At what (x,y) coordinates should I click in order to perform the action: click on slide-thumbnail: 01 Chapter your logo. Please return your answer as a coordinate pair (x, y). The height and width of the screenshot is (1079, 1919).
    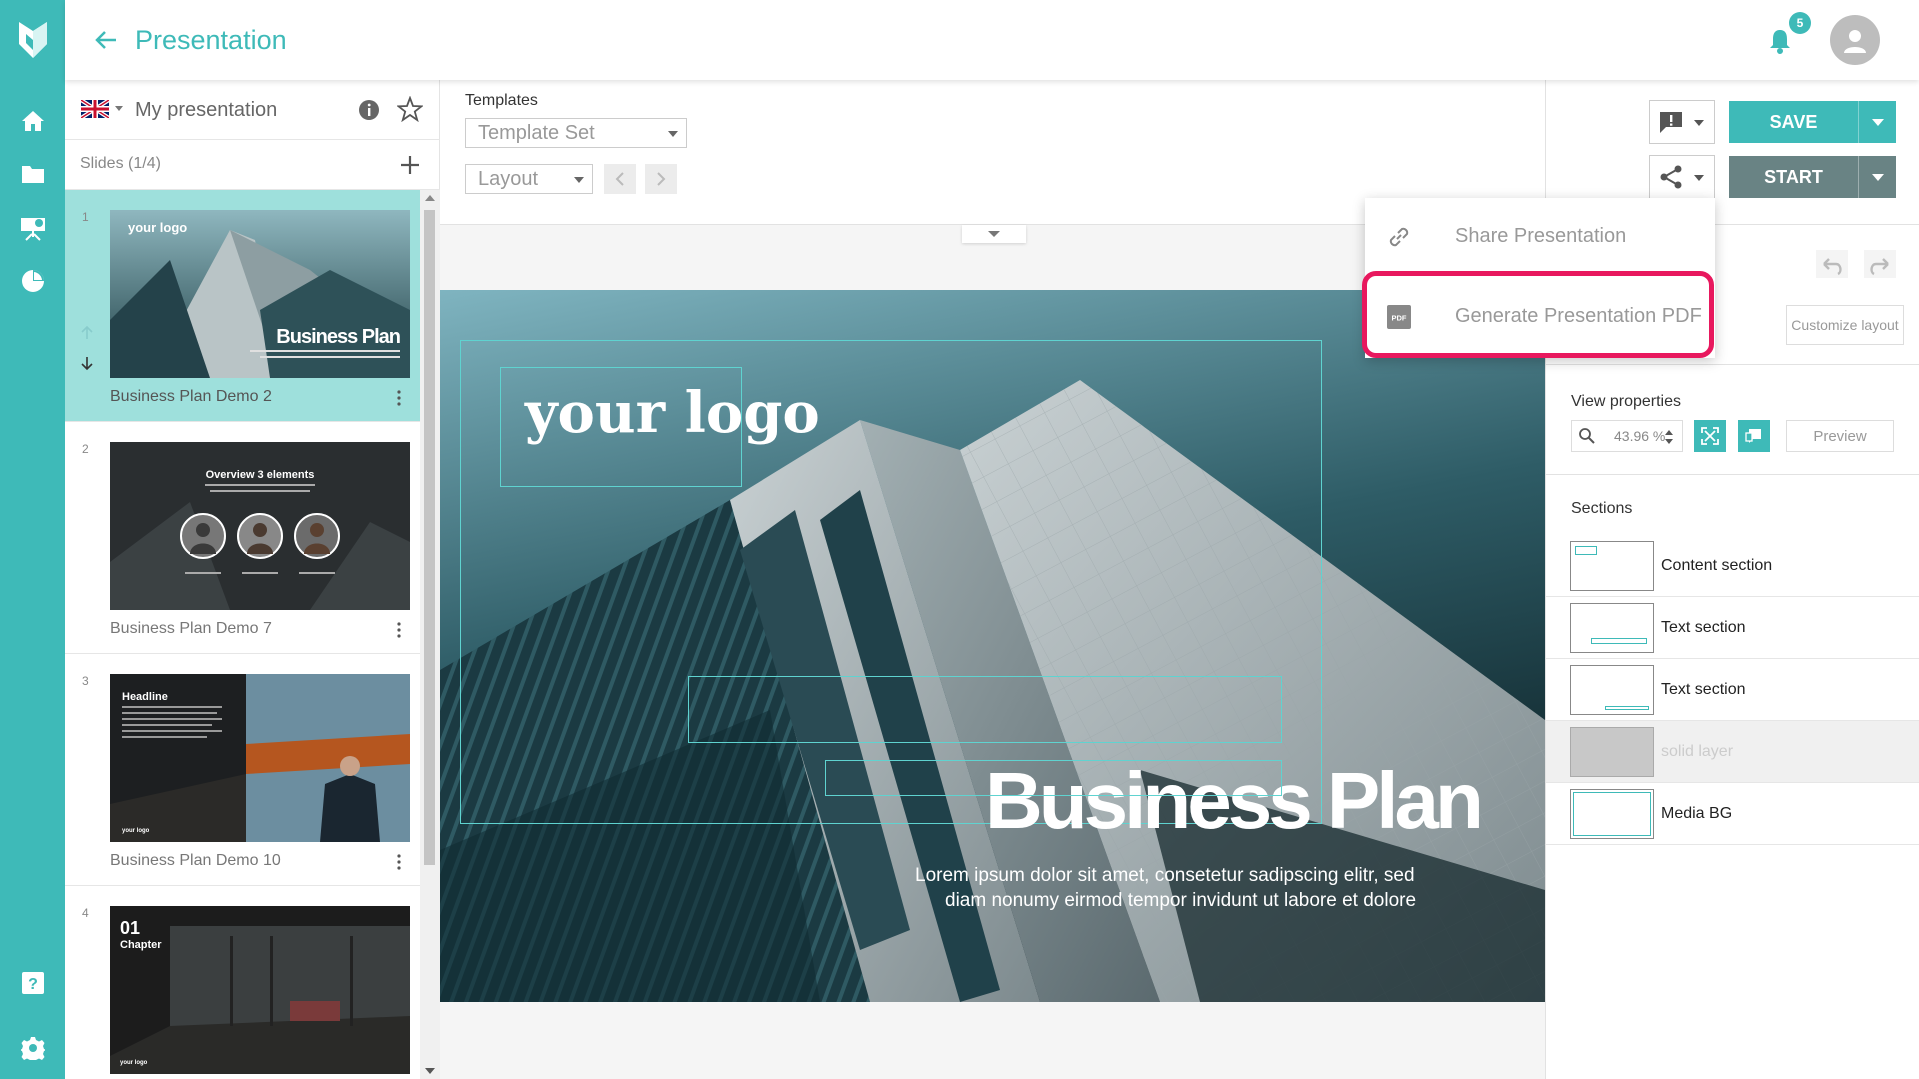
    Looking at the image, I should click on (260, 990).